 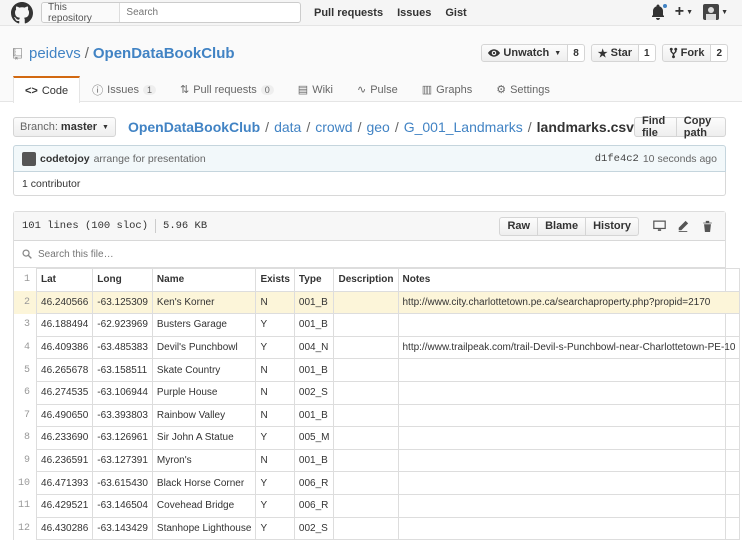 I want to click on line-number: 5, so click(x=26, y=370).